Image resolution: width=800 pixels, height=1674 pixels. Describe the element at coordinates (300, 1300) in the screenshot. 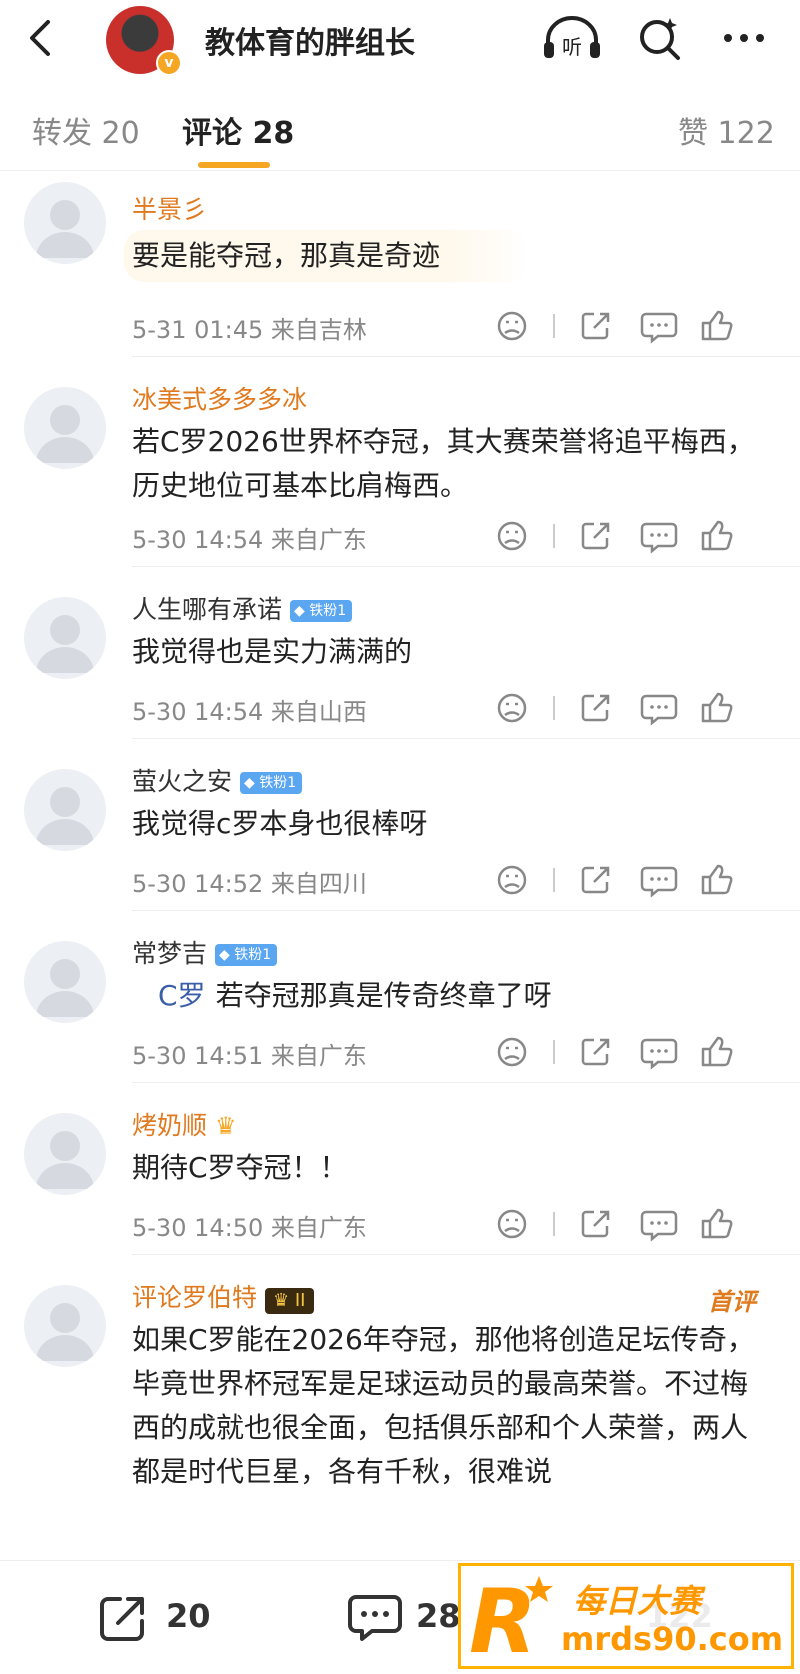

I see `level-badge-label: II` at that location.